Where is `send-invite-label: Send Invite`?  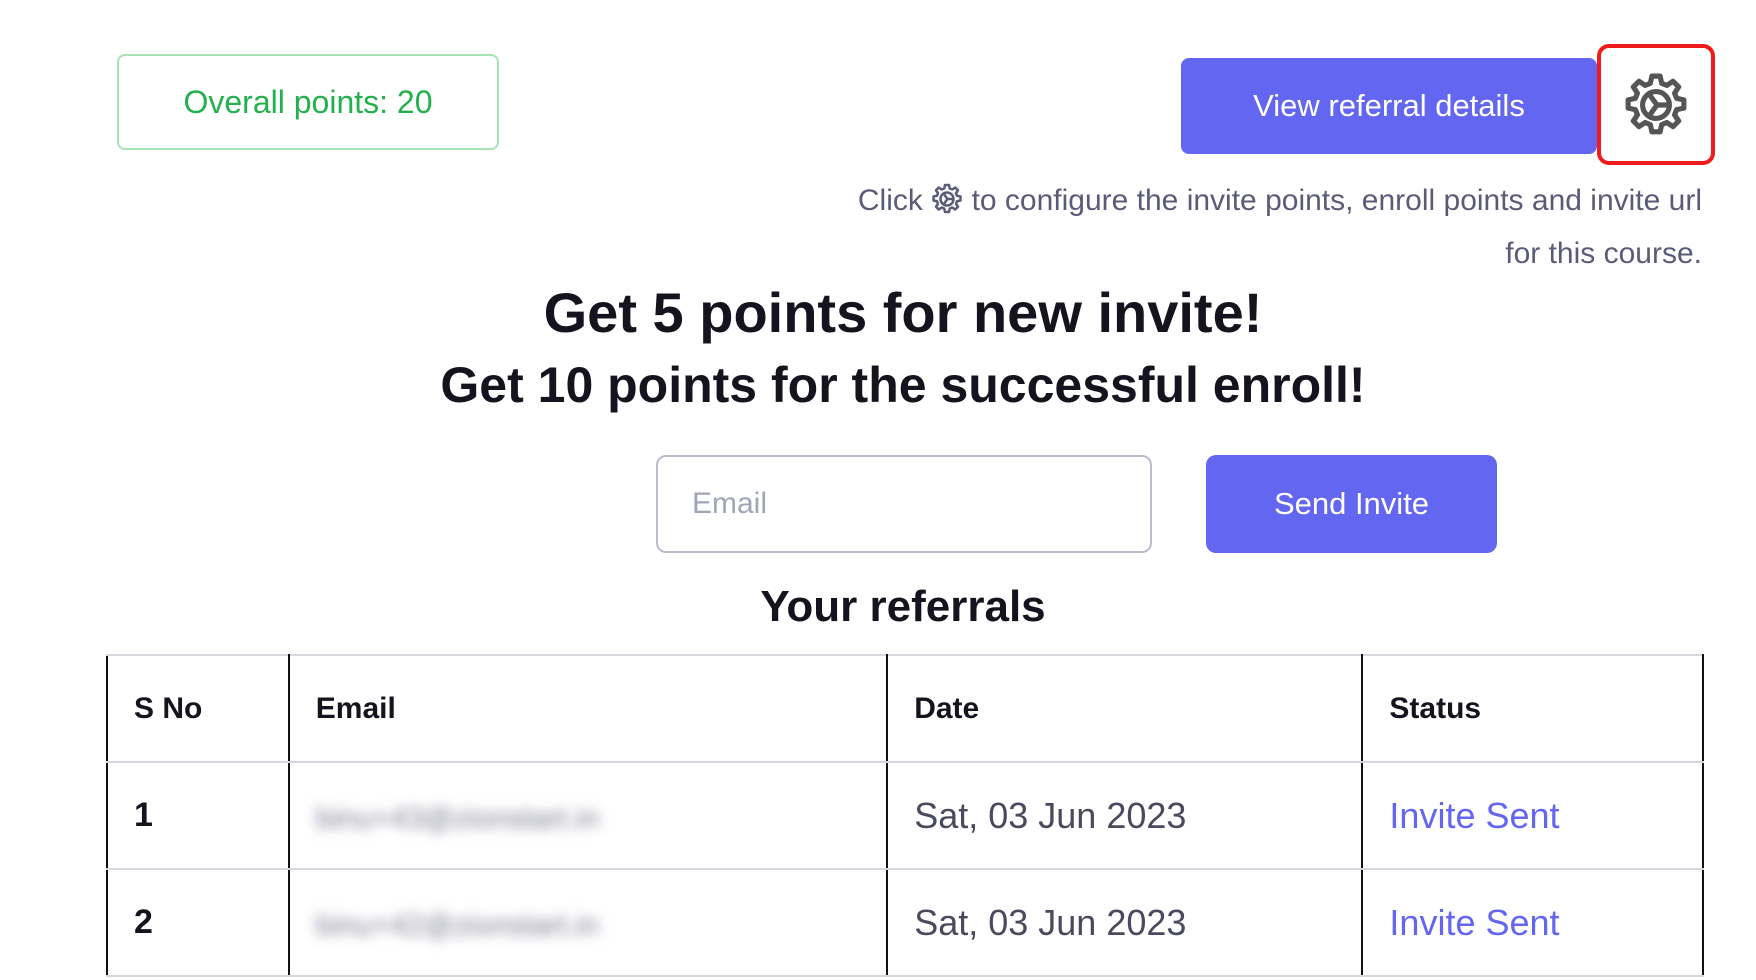
send-invite-label: Send Invite is located at coordinates (1351, 503).